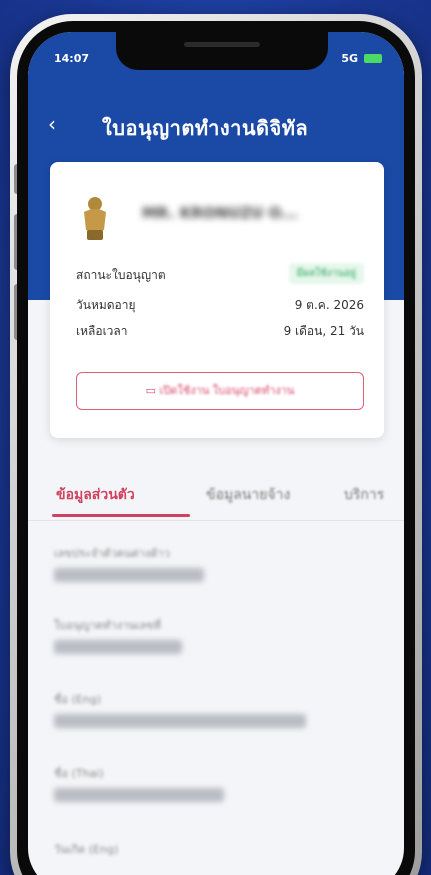 This screenshot has height=875, width=431. What do you see at coordinates (102, 331) in the screenshot?
I see `remaining-label: เหลือเวลา` at bounding box center [102, 331].